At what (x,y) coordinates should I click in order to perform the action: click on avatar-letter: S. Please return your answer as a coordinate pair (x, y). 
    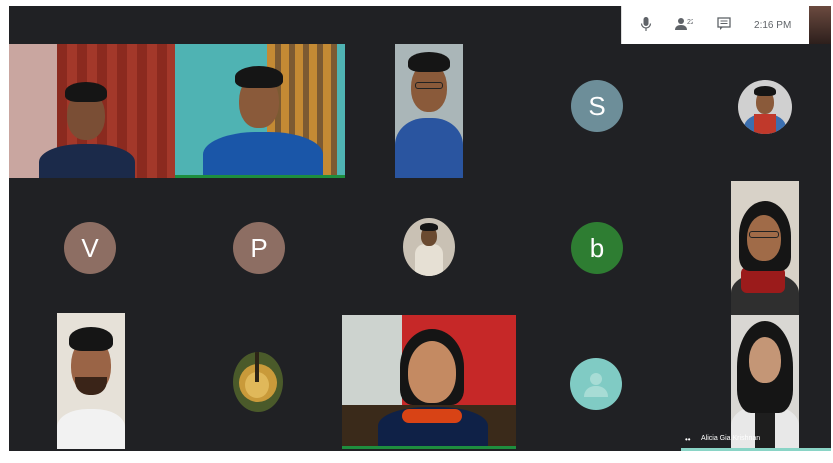
    Looking at the image, I should click on (597, 105).